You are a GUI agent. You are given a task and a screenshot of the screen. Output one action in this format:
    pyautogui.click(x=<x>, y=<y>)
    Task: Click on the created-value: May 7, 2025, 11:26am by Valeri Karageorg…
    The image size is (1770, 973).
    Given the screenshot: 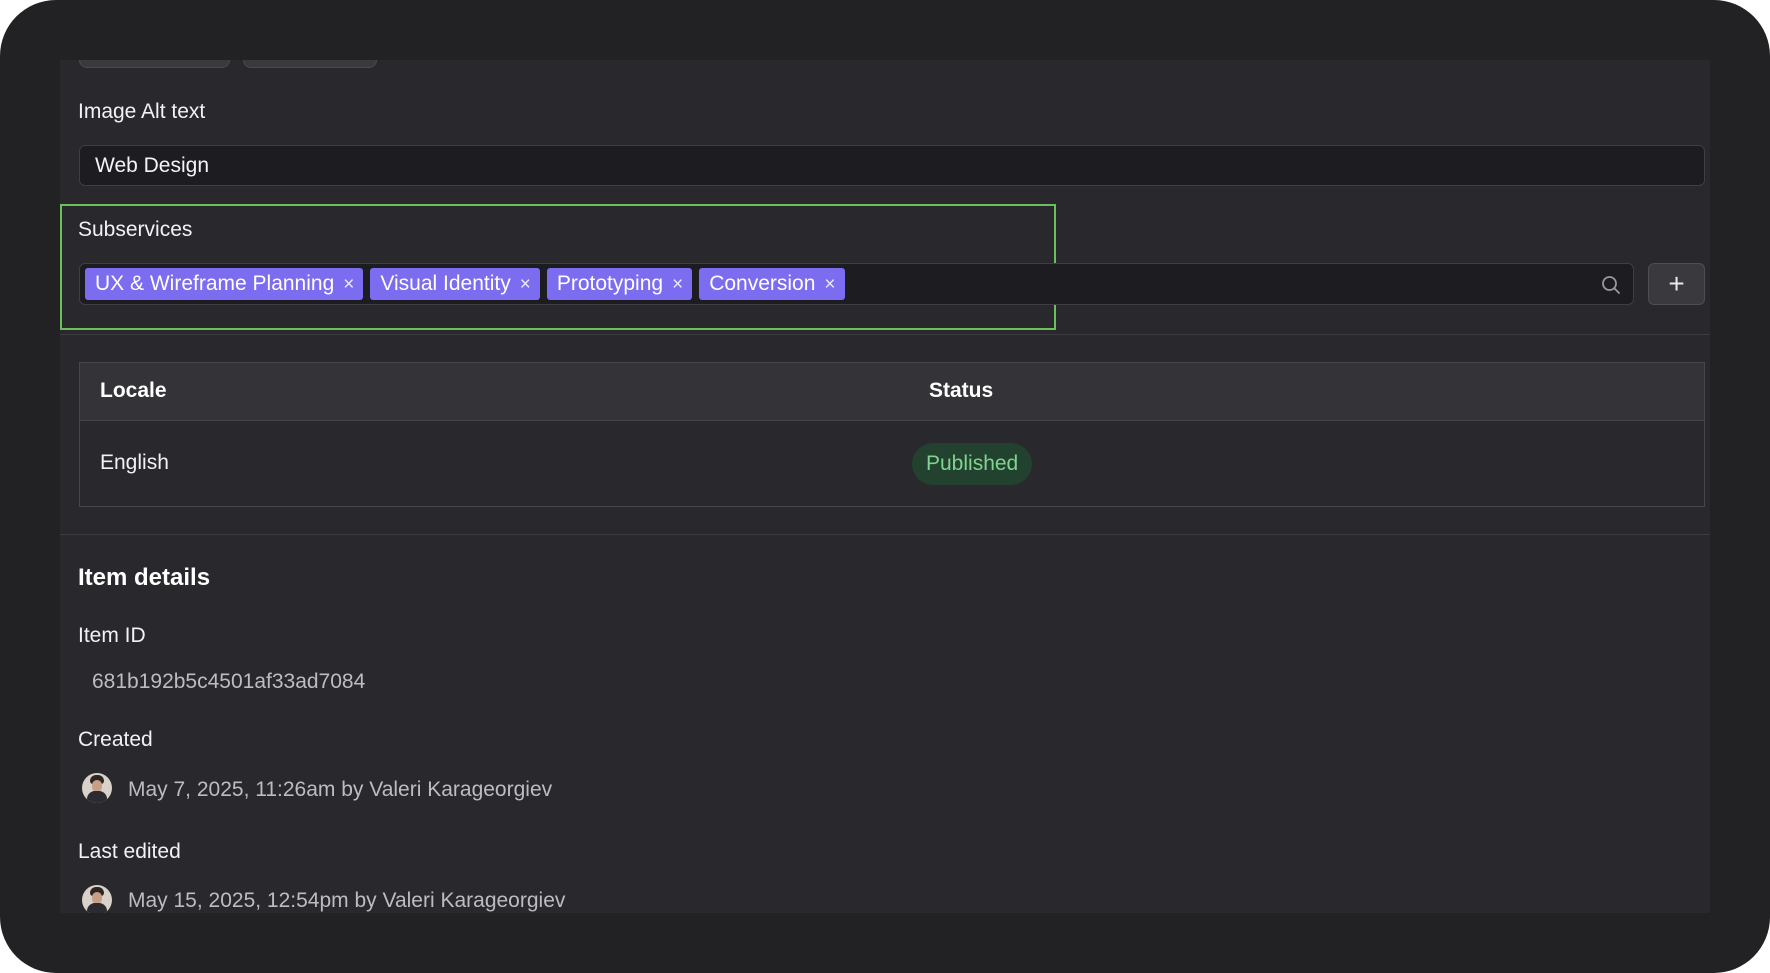 What is the action you would take?
    pyautogui.click(x=340, y=789)
    